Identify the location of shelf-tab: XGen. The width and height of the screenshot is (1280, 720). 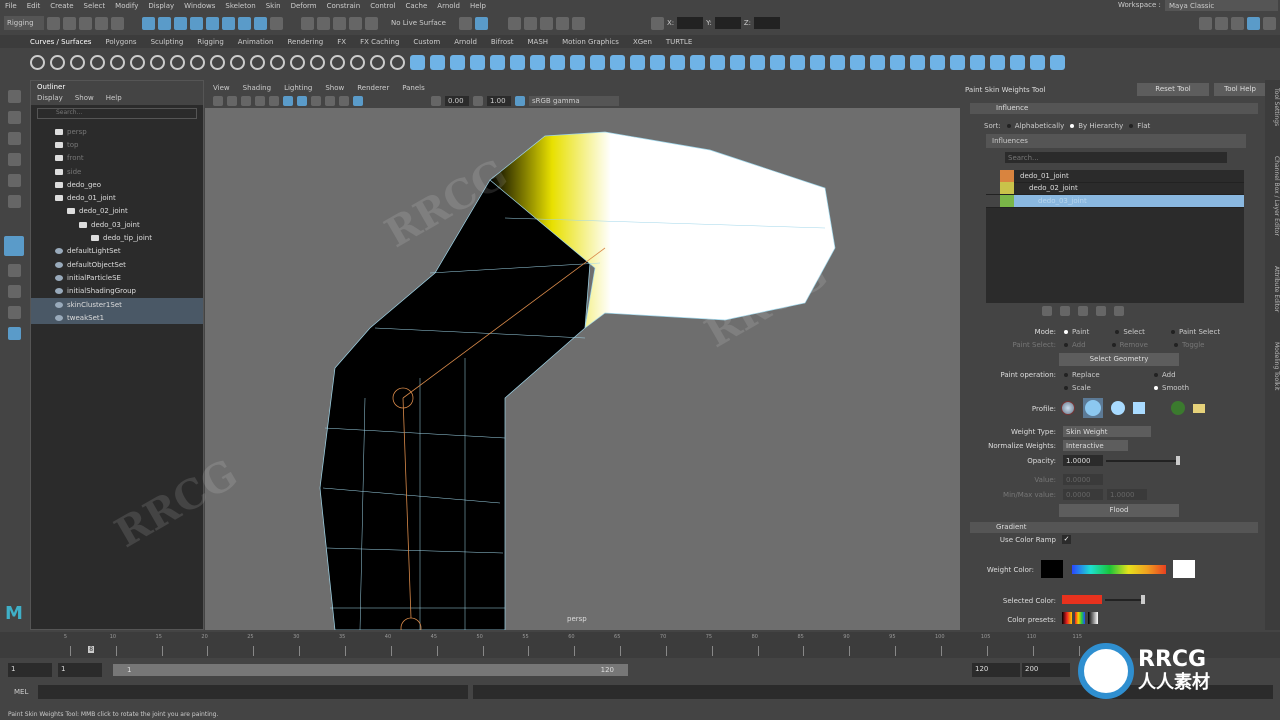
(642, 42).